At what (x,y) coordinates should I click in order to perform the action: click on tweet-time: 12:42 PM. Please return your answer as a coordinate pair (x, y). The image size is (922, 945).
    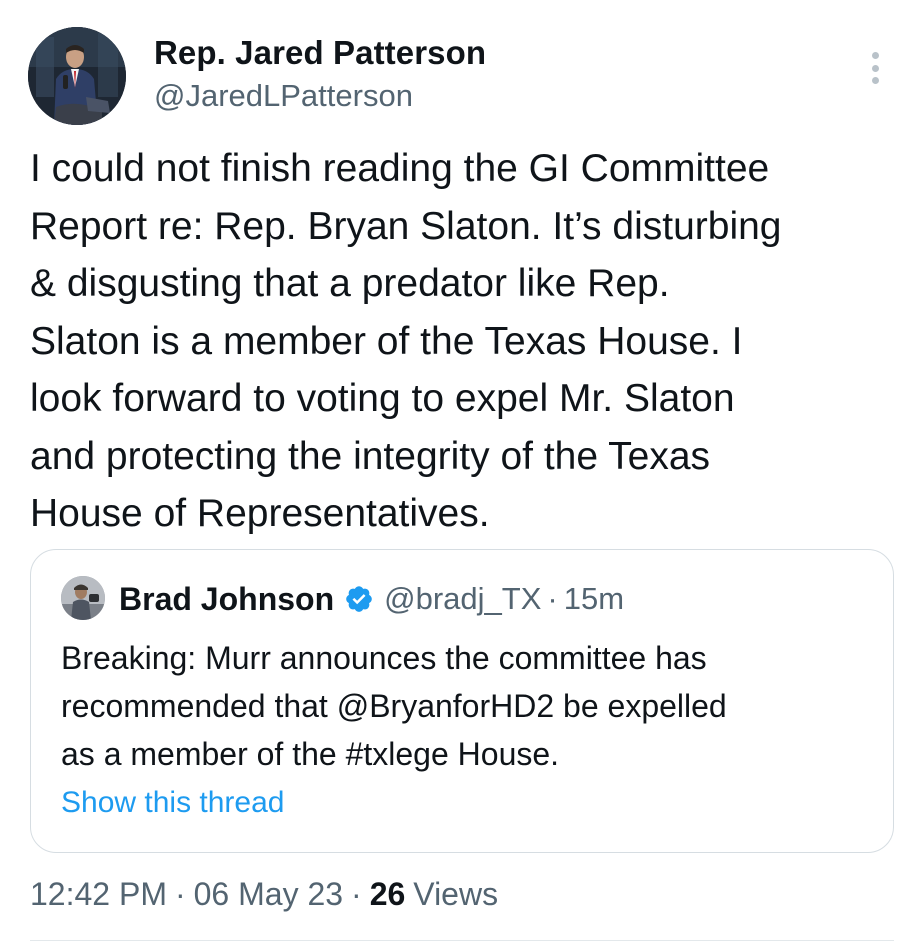
    Looking at the image, I should click on (98, 894).